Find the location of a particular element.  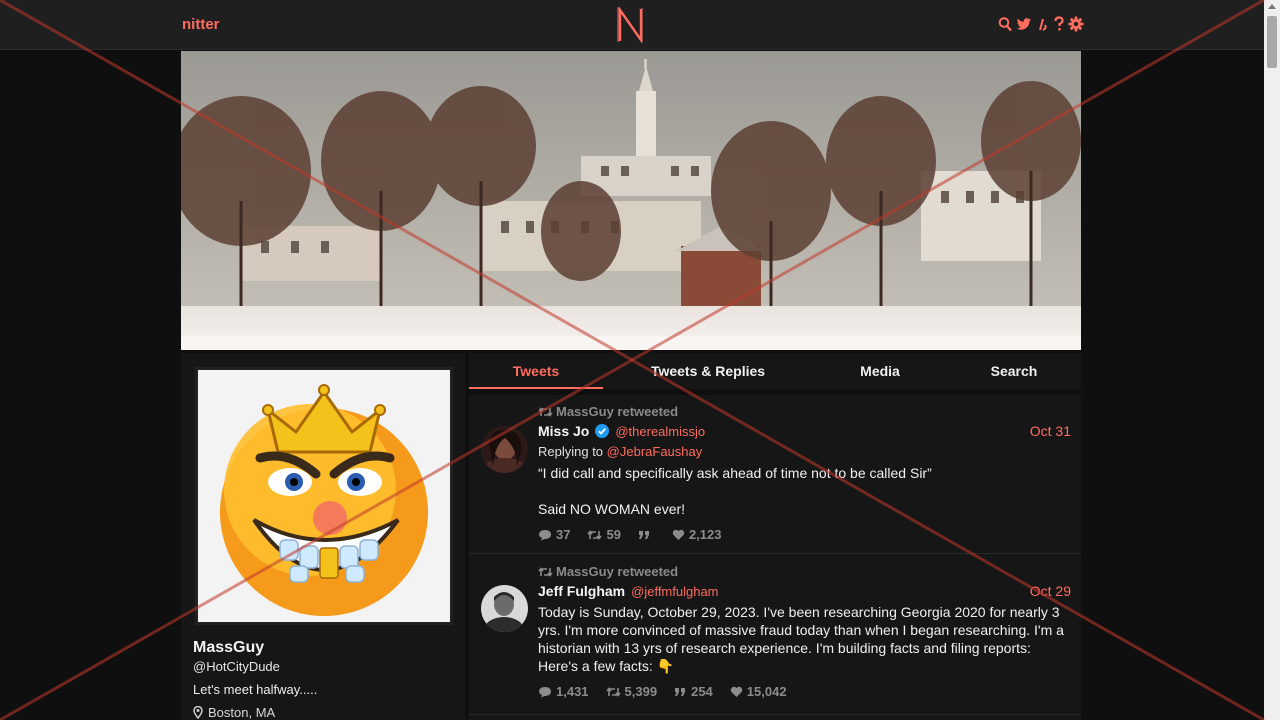

retweet-count: 59 is located at coordinates (604, 534).